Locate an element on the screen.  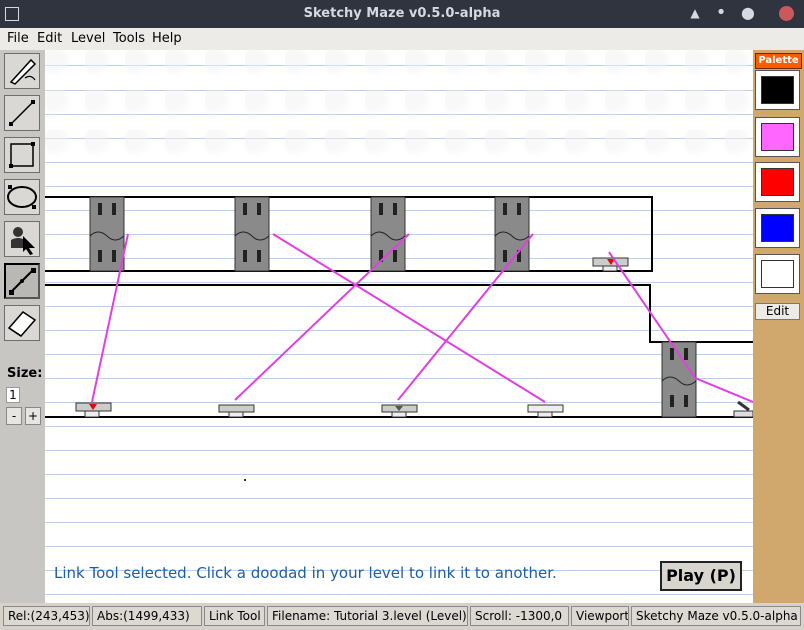
sticky-button-top is located at coordinates (610, 264).